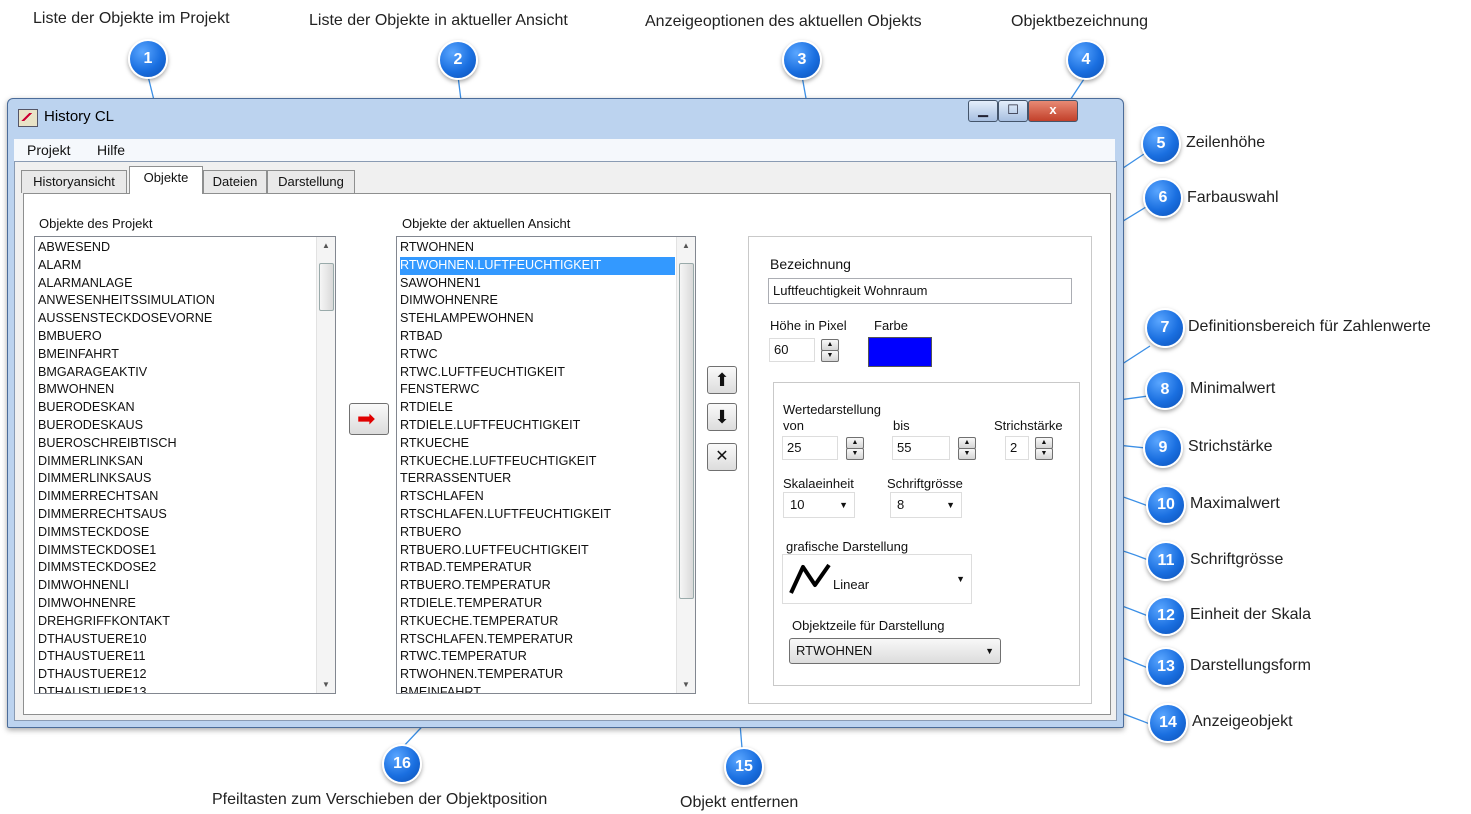  What do you see at coordinates (983, 111) in the screenshot?
I see `minimize-button: ▁` at bounding box center [983, 111].